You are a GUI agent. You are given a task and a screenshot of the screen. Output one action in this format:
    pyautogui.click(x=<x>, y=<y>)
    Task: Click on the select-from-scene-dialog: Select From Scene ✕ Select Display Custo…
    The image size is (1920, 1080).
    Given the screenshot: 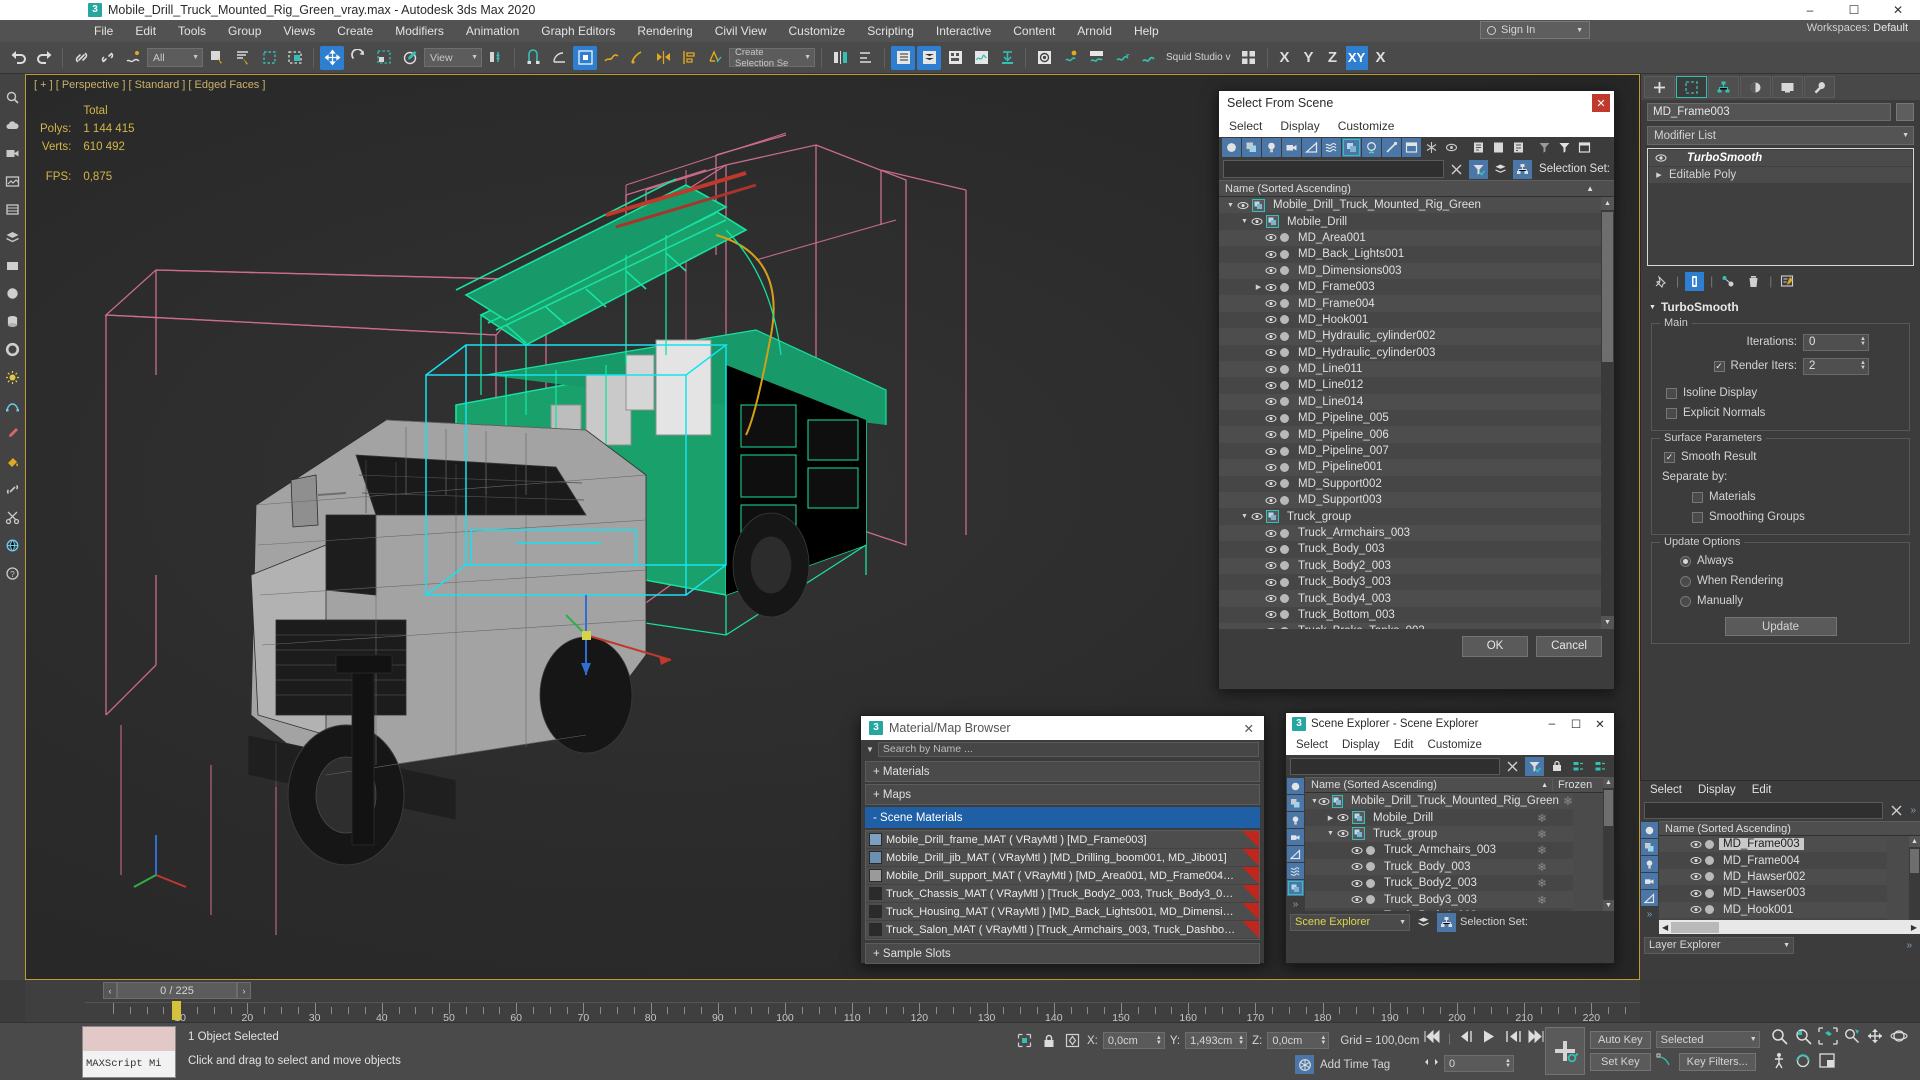 What is the action you would take?
    pyautogui.click(x=1416, y=390)
    